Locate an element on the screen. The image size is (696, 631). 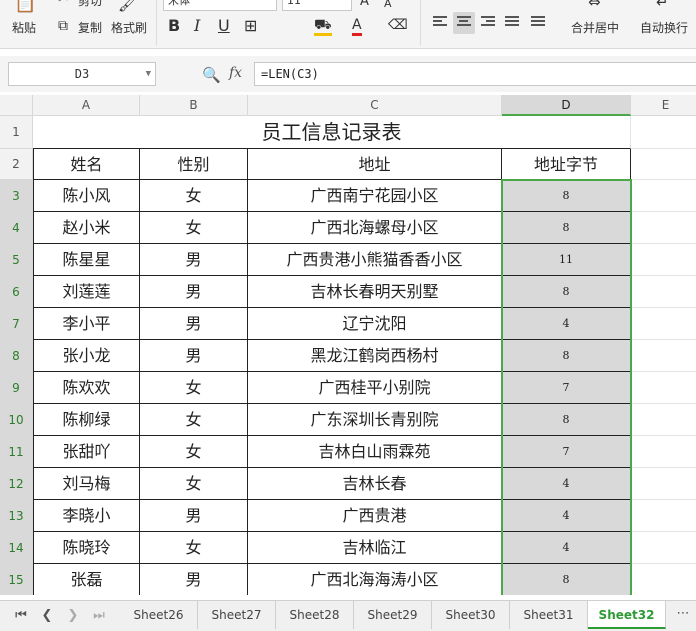
table-cell: 广西贵港 is located at coordinates (375, 516).